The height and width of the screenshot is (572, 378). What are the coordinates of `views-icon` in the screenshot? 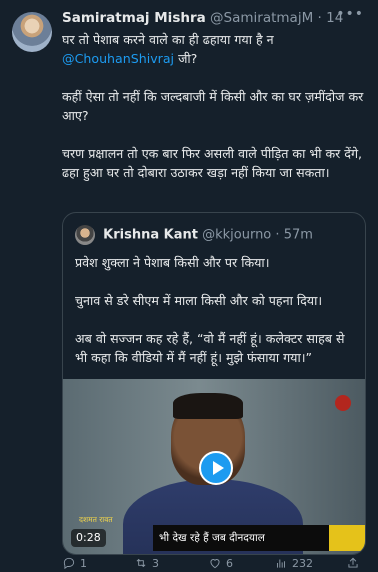 It's located at (281, 563).